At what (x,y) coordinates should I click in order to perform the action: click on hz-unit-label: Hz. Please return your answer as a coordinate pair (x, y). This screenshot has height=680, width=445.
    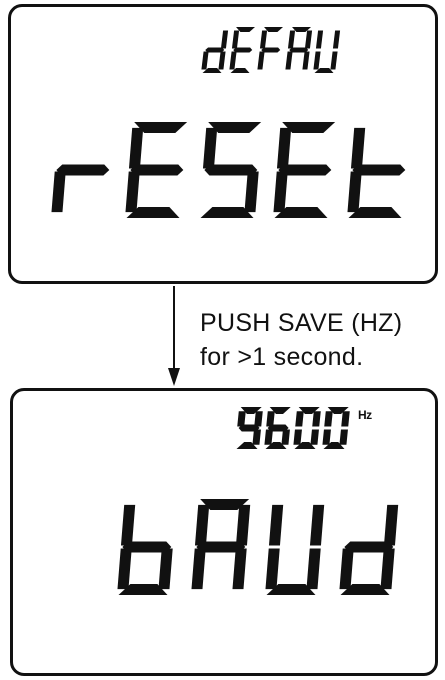
    Looking at the image, I should click on (365, 415).